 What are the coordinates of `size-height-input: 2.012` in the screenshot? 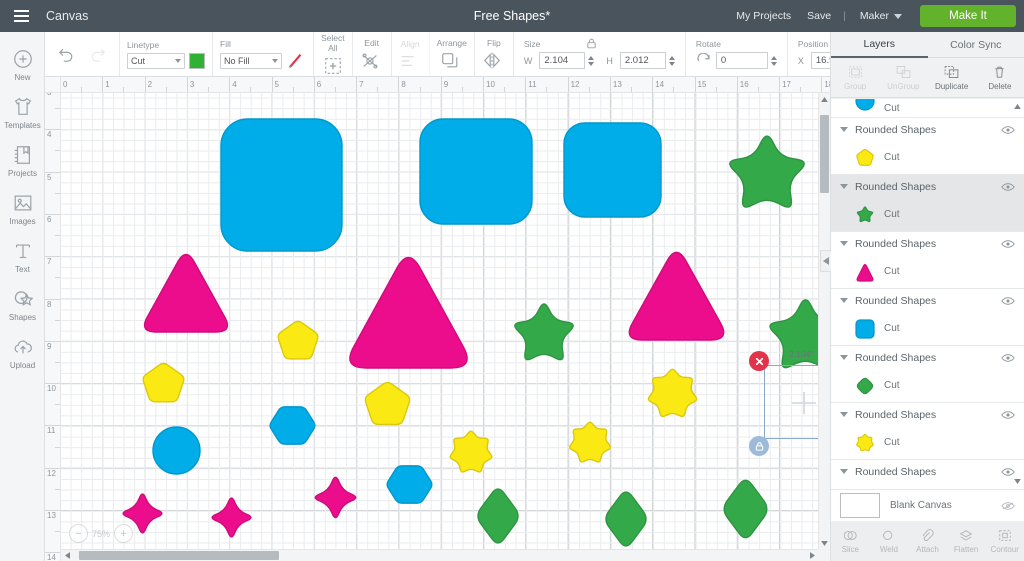 It's located at (642, 60).